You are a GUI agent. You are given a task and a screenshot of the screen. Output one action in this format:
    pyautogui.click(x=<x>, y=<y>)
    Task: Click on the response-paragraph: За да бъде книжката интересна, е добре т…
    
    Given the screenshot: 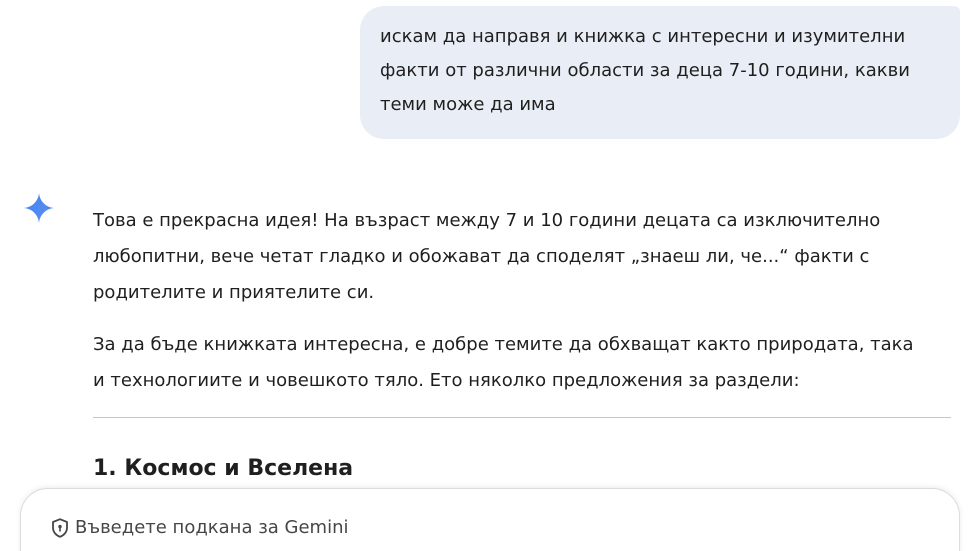 What is the action you would take?
    pyautogui.click(x=523, y=363)
    